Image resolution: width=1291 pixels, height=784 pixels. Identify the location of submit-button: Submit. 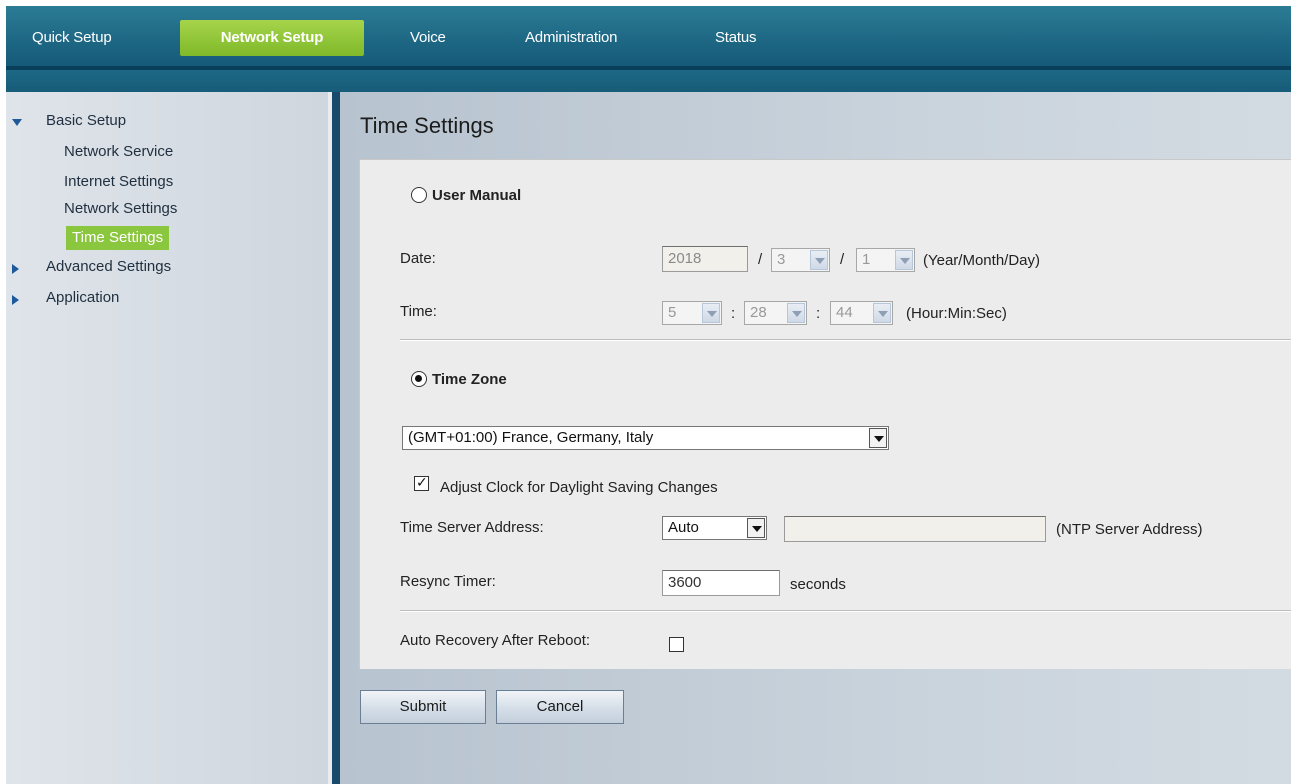
(423, 707).